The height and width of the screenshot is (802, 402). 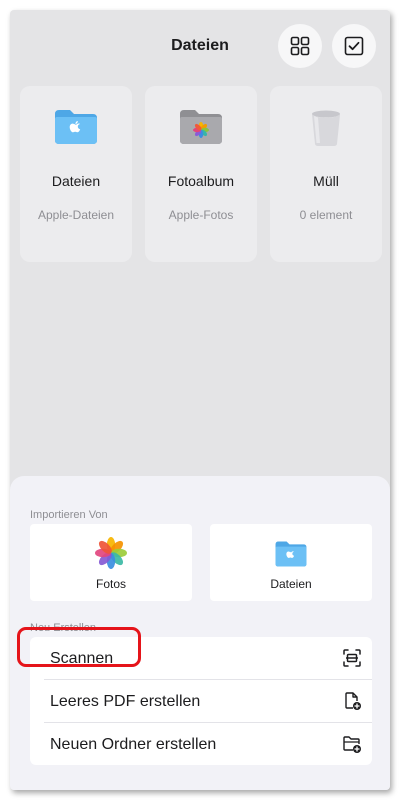 I want to click on card-subtitle: Apple-Dateien, so click(x=76, y=215).